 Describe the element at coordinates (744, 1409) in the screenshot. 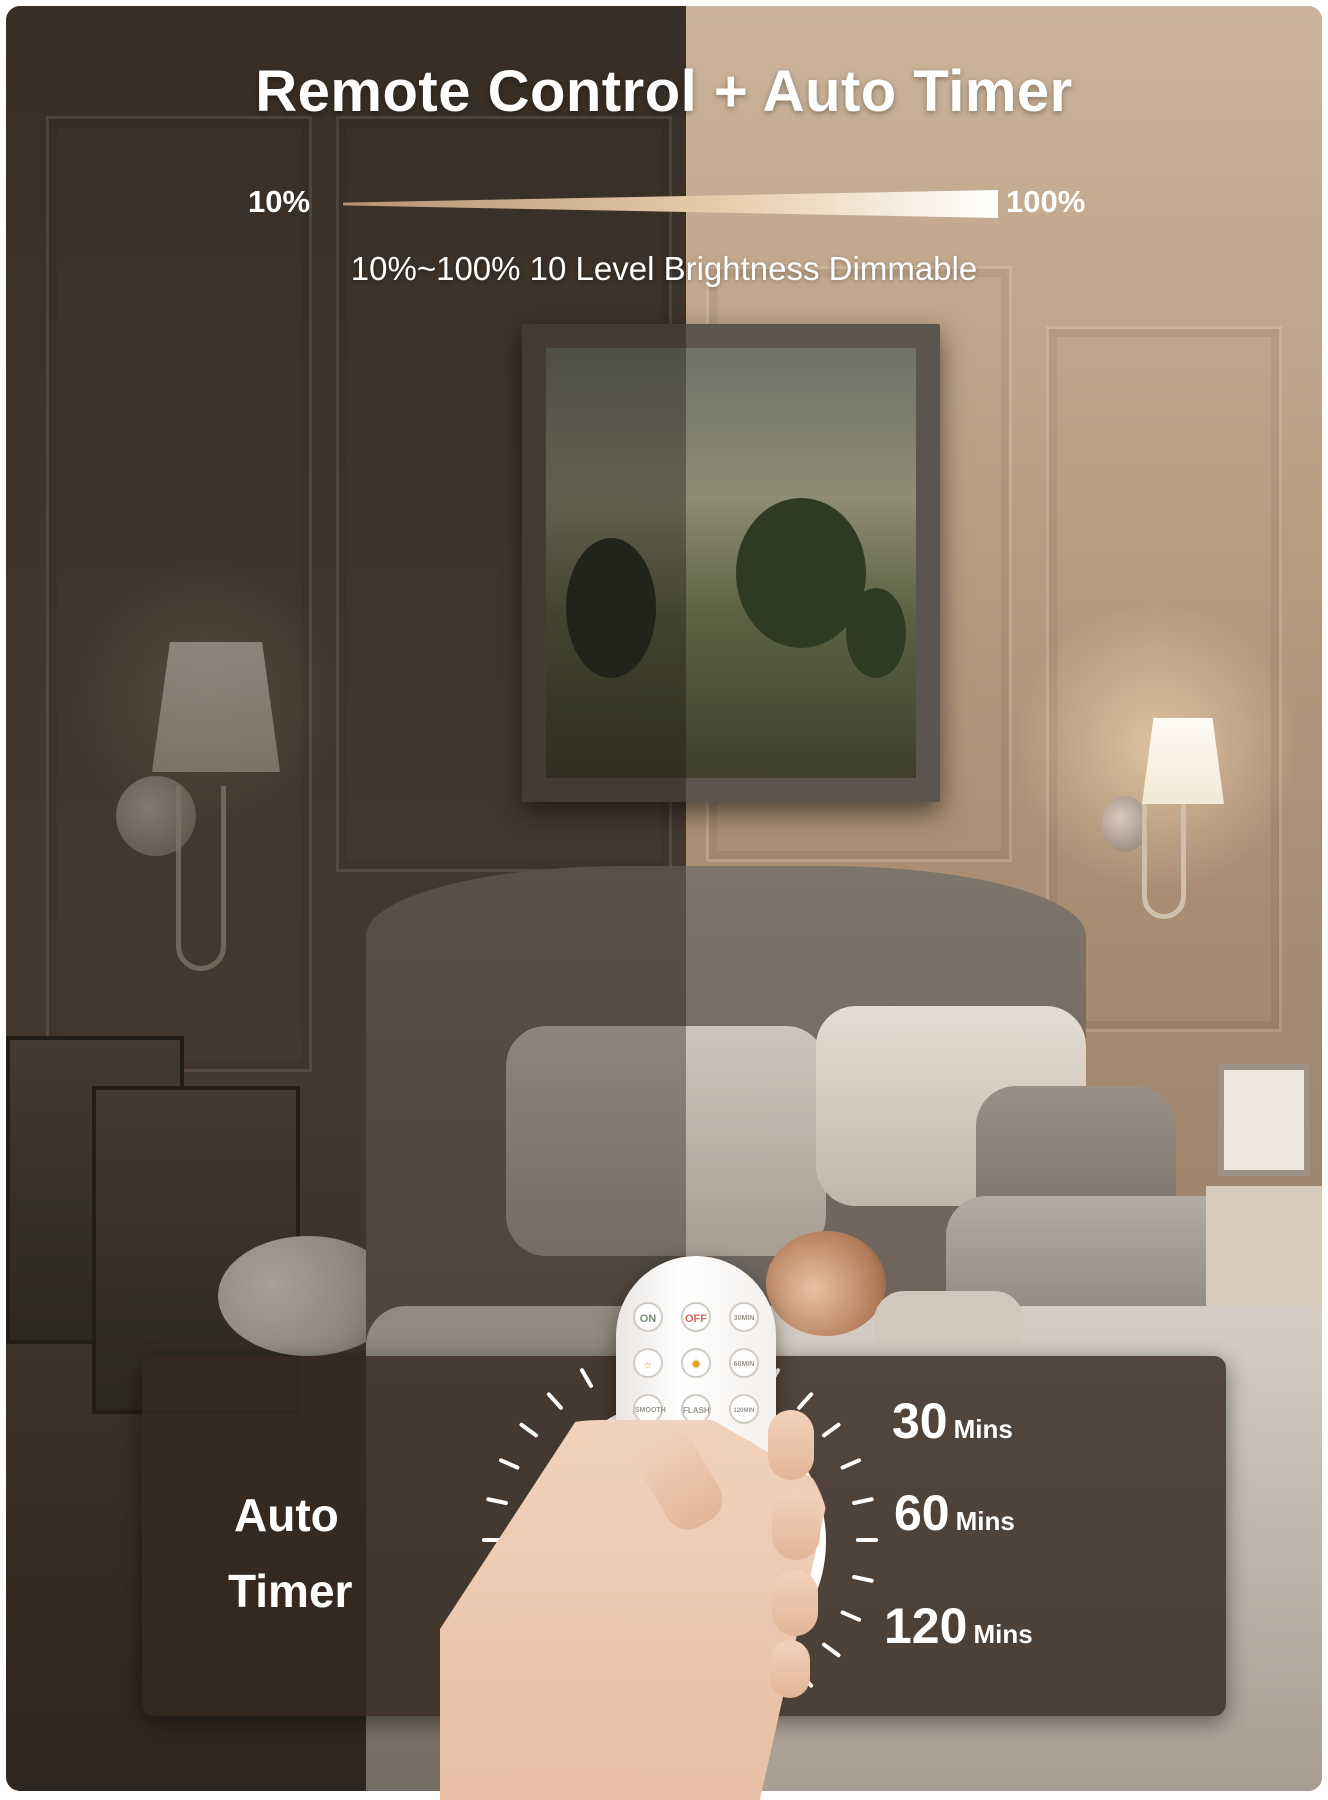

I see `remote-120min-button: 120MIN` at that location.